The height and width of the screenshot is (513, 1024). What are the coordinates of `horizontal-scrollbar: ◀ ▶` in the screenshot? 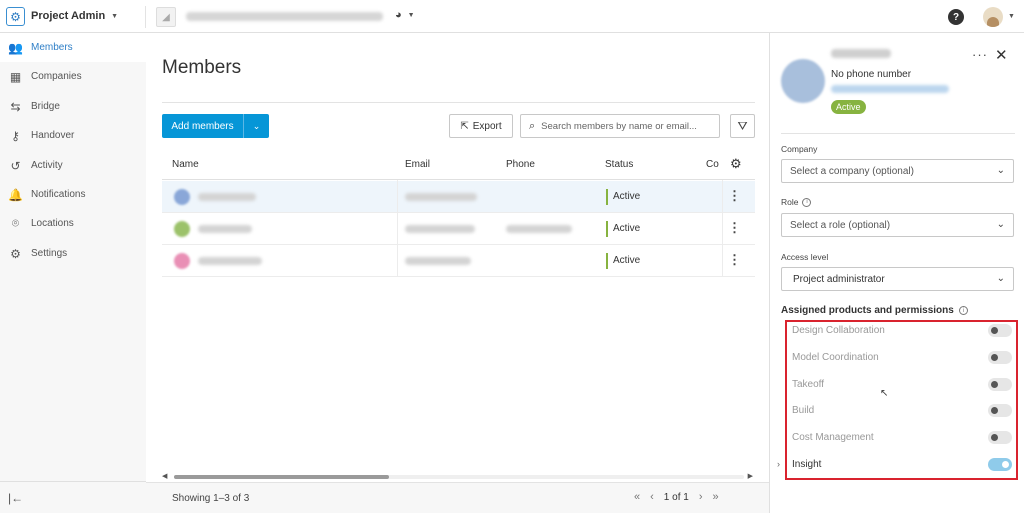 It's located at (458, 477).